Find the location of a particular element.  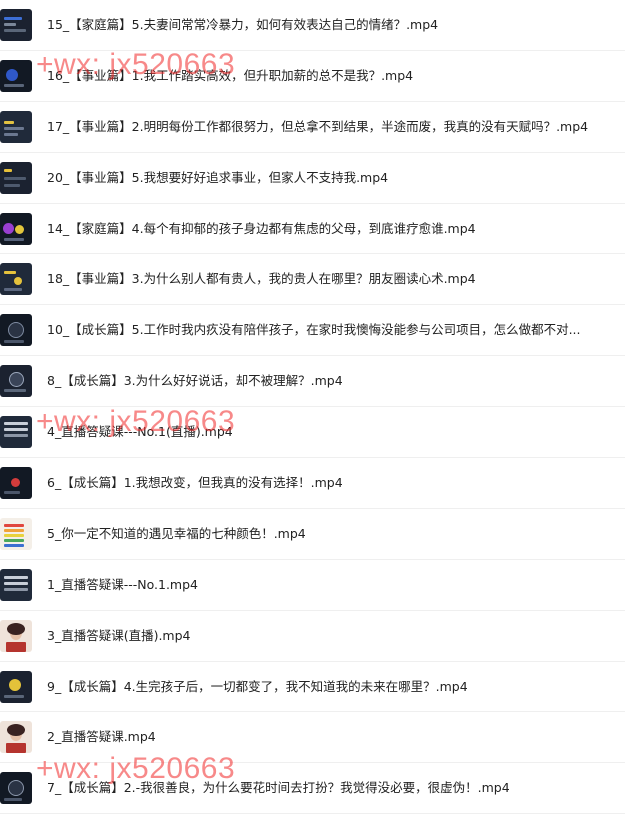

file-name: 3_直播答疑课(直播).mp4 is located at coordinates (119, 635).